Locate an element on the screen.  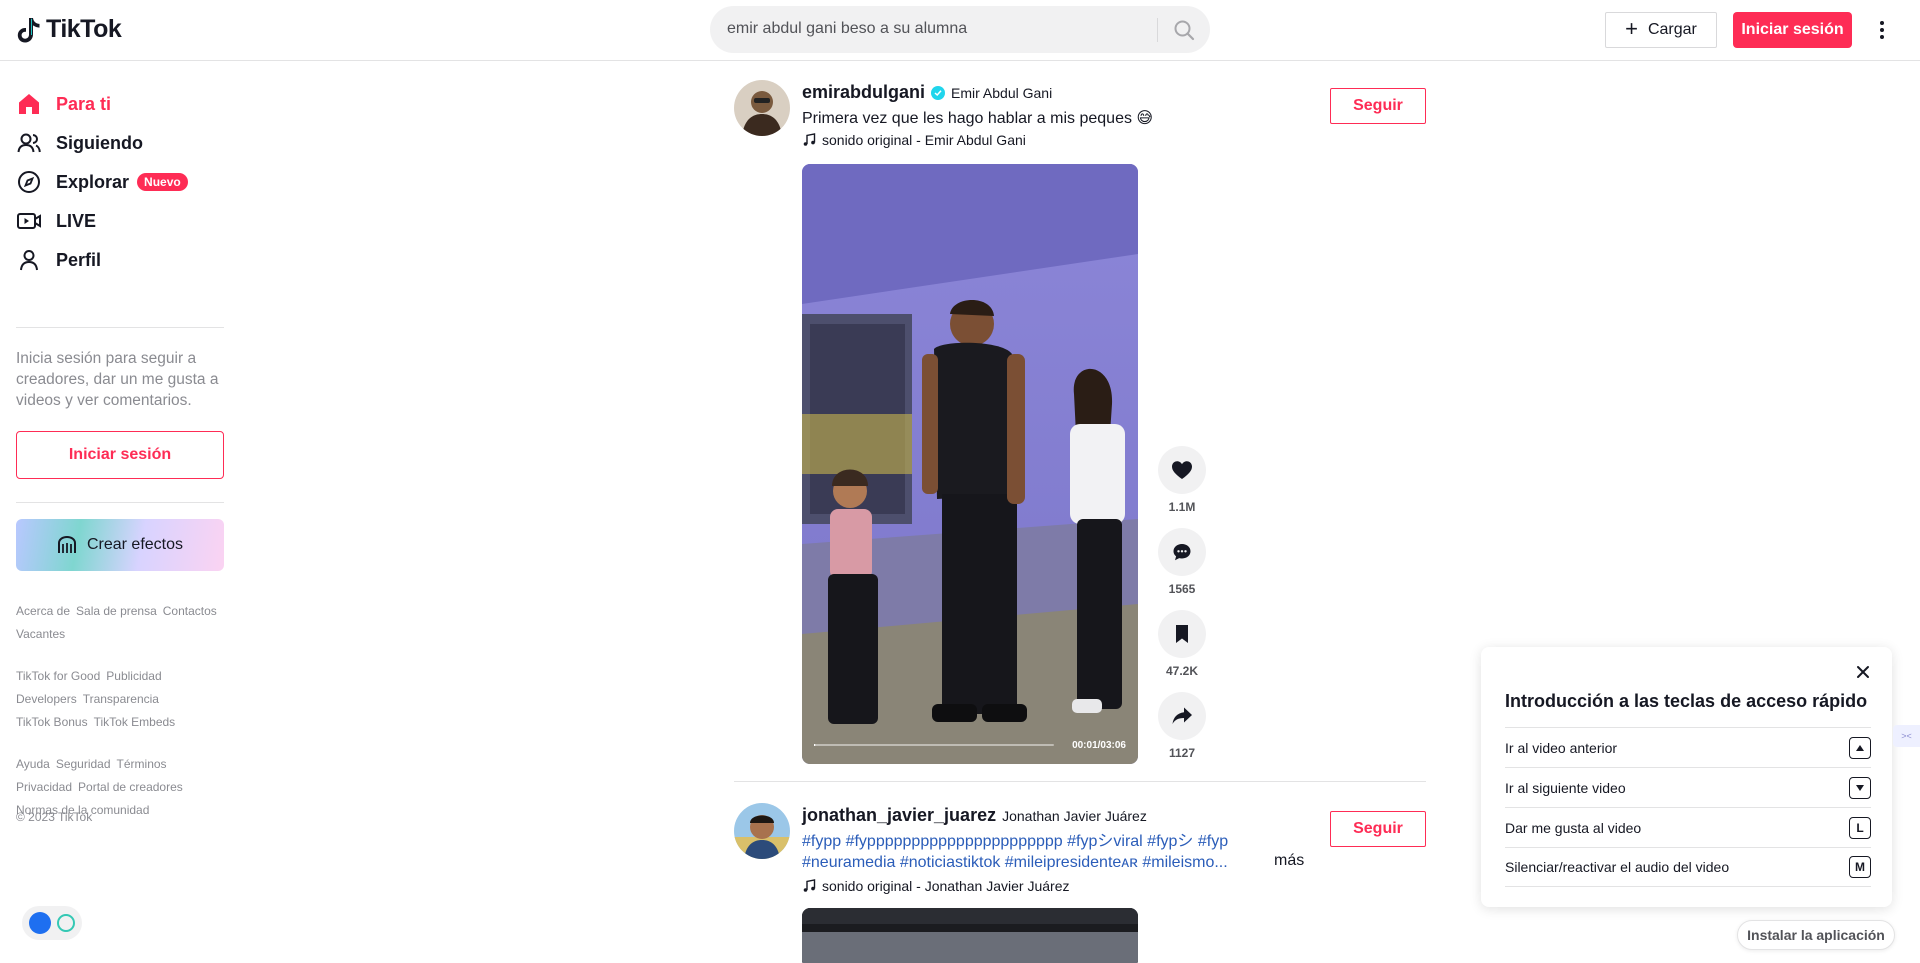
more-link: más is located at coordinates (1289, 861).